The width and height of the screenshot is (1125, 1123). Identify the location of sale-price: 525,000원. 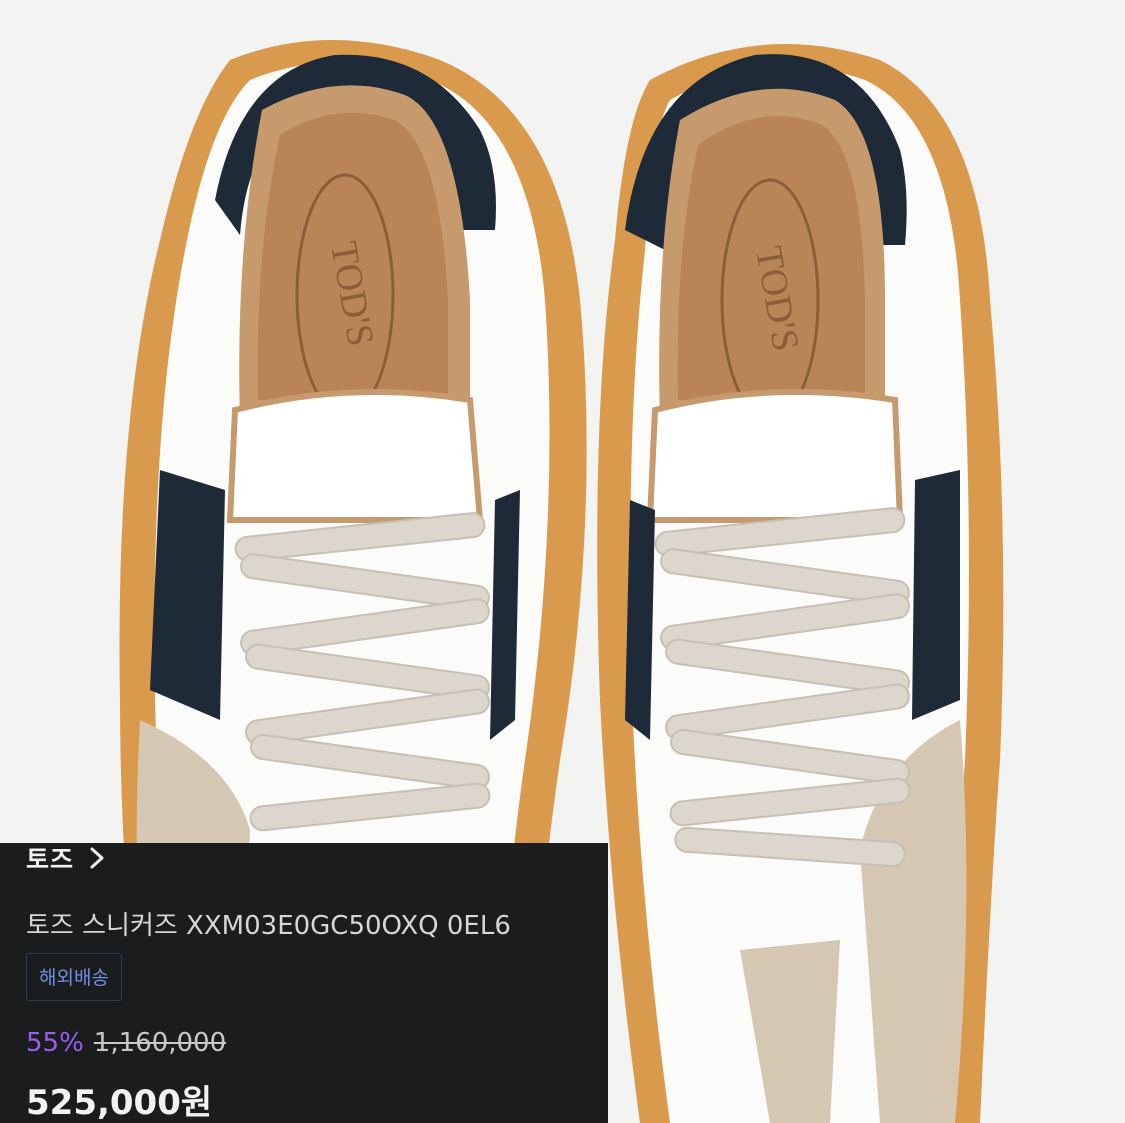
(119, 1103).